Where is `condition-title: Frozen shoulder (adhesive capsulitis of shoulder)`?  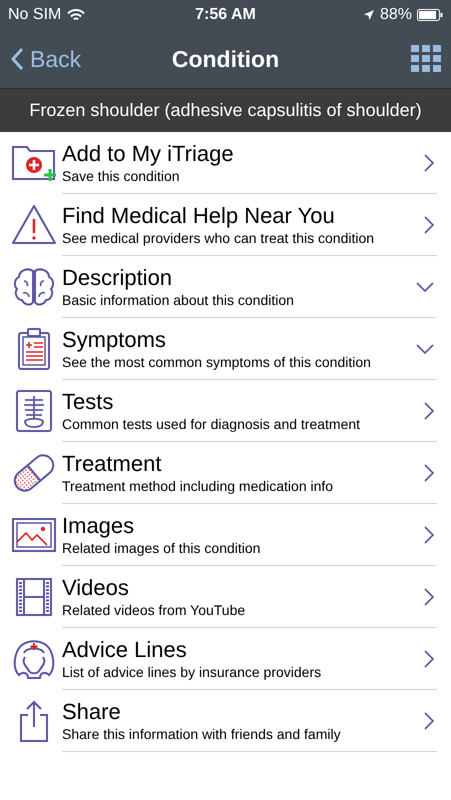
condition-title: Frozen shoulder (adhesive capsulitis of shoulder) is located at coordinates (225, 110).